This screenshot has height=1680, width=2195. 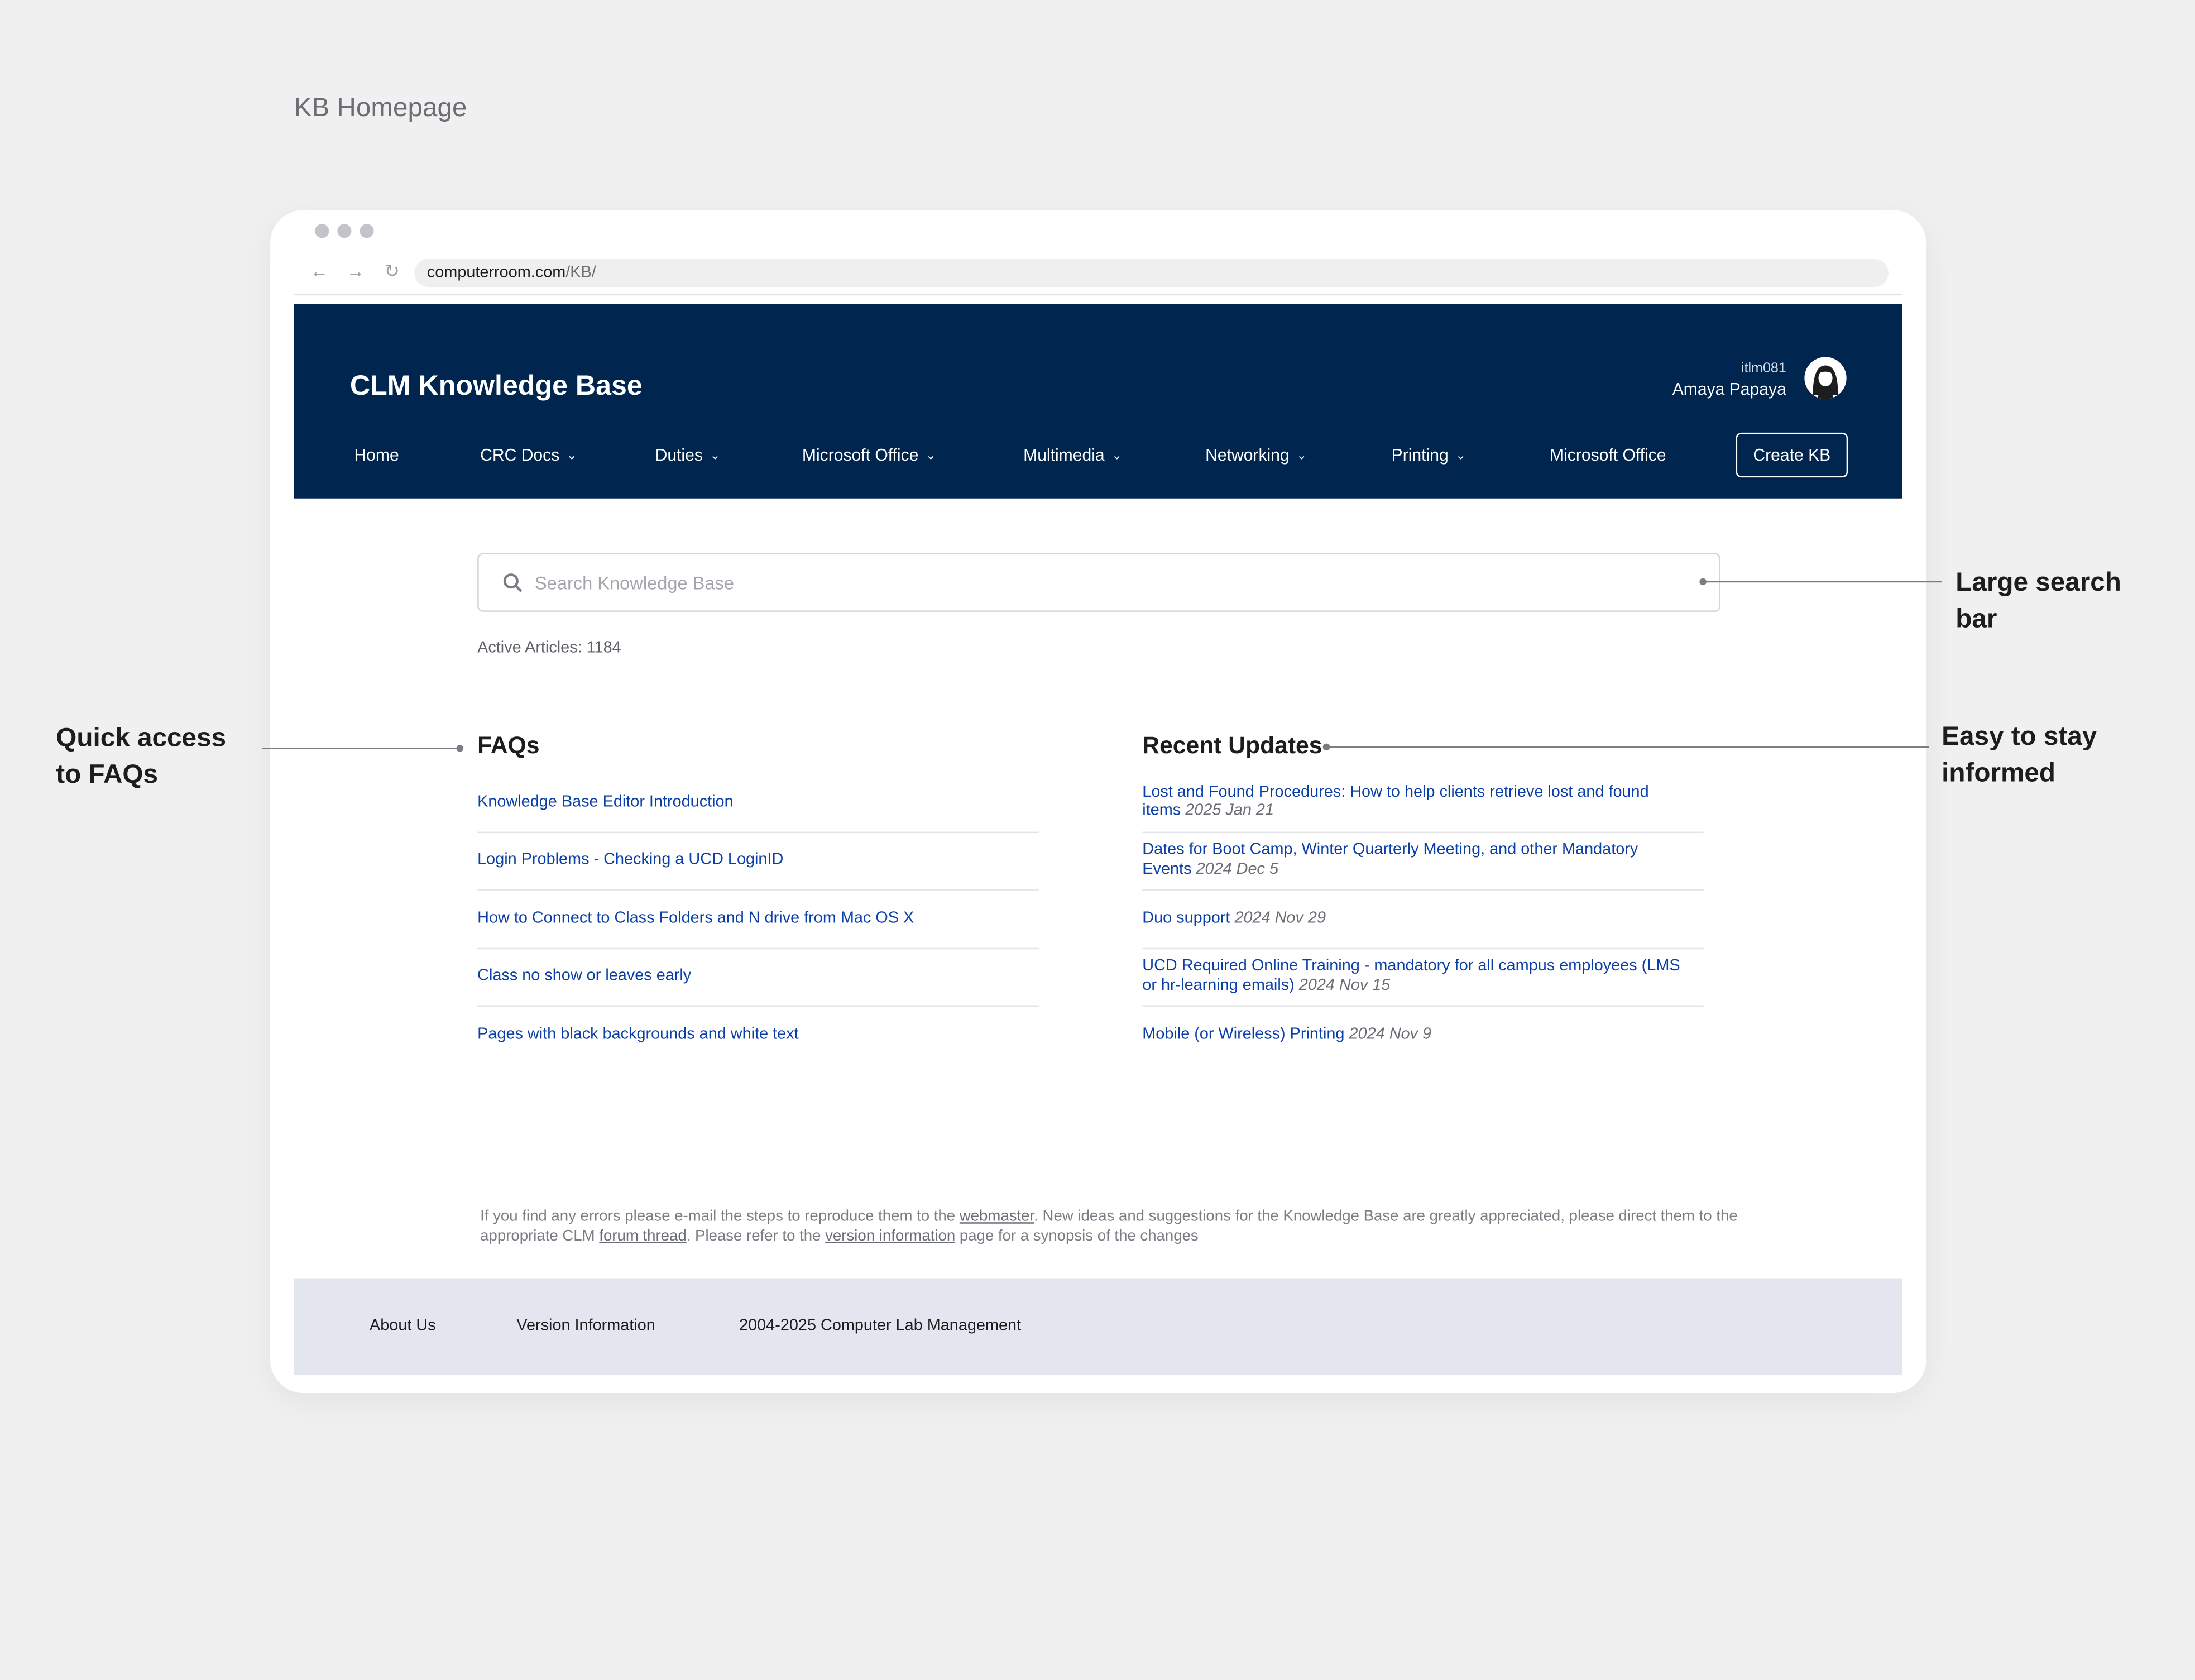 What do you see at coordinates (1098, 295) in the screenshot?
I see `toolbar-divider` at bounding box center [1098, 295].